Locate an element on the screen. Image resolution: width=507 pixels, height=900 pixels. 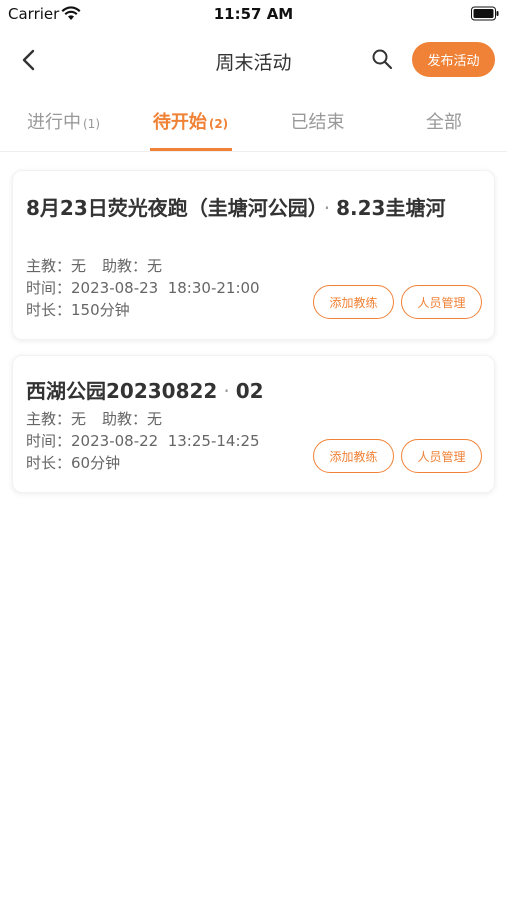
tab-upcoming: 待开始 (2) is located at coordinates (190, 130).